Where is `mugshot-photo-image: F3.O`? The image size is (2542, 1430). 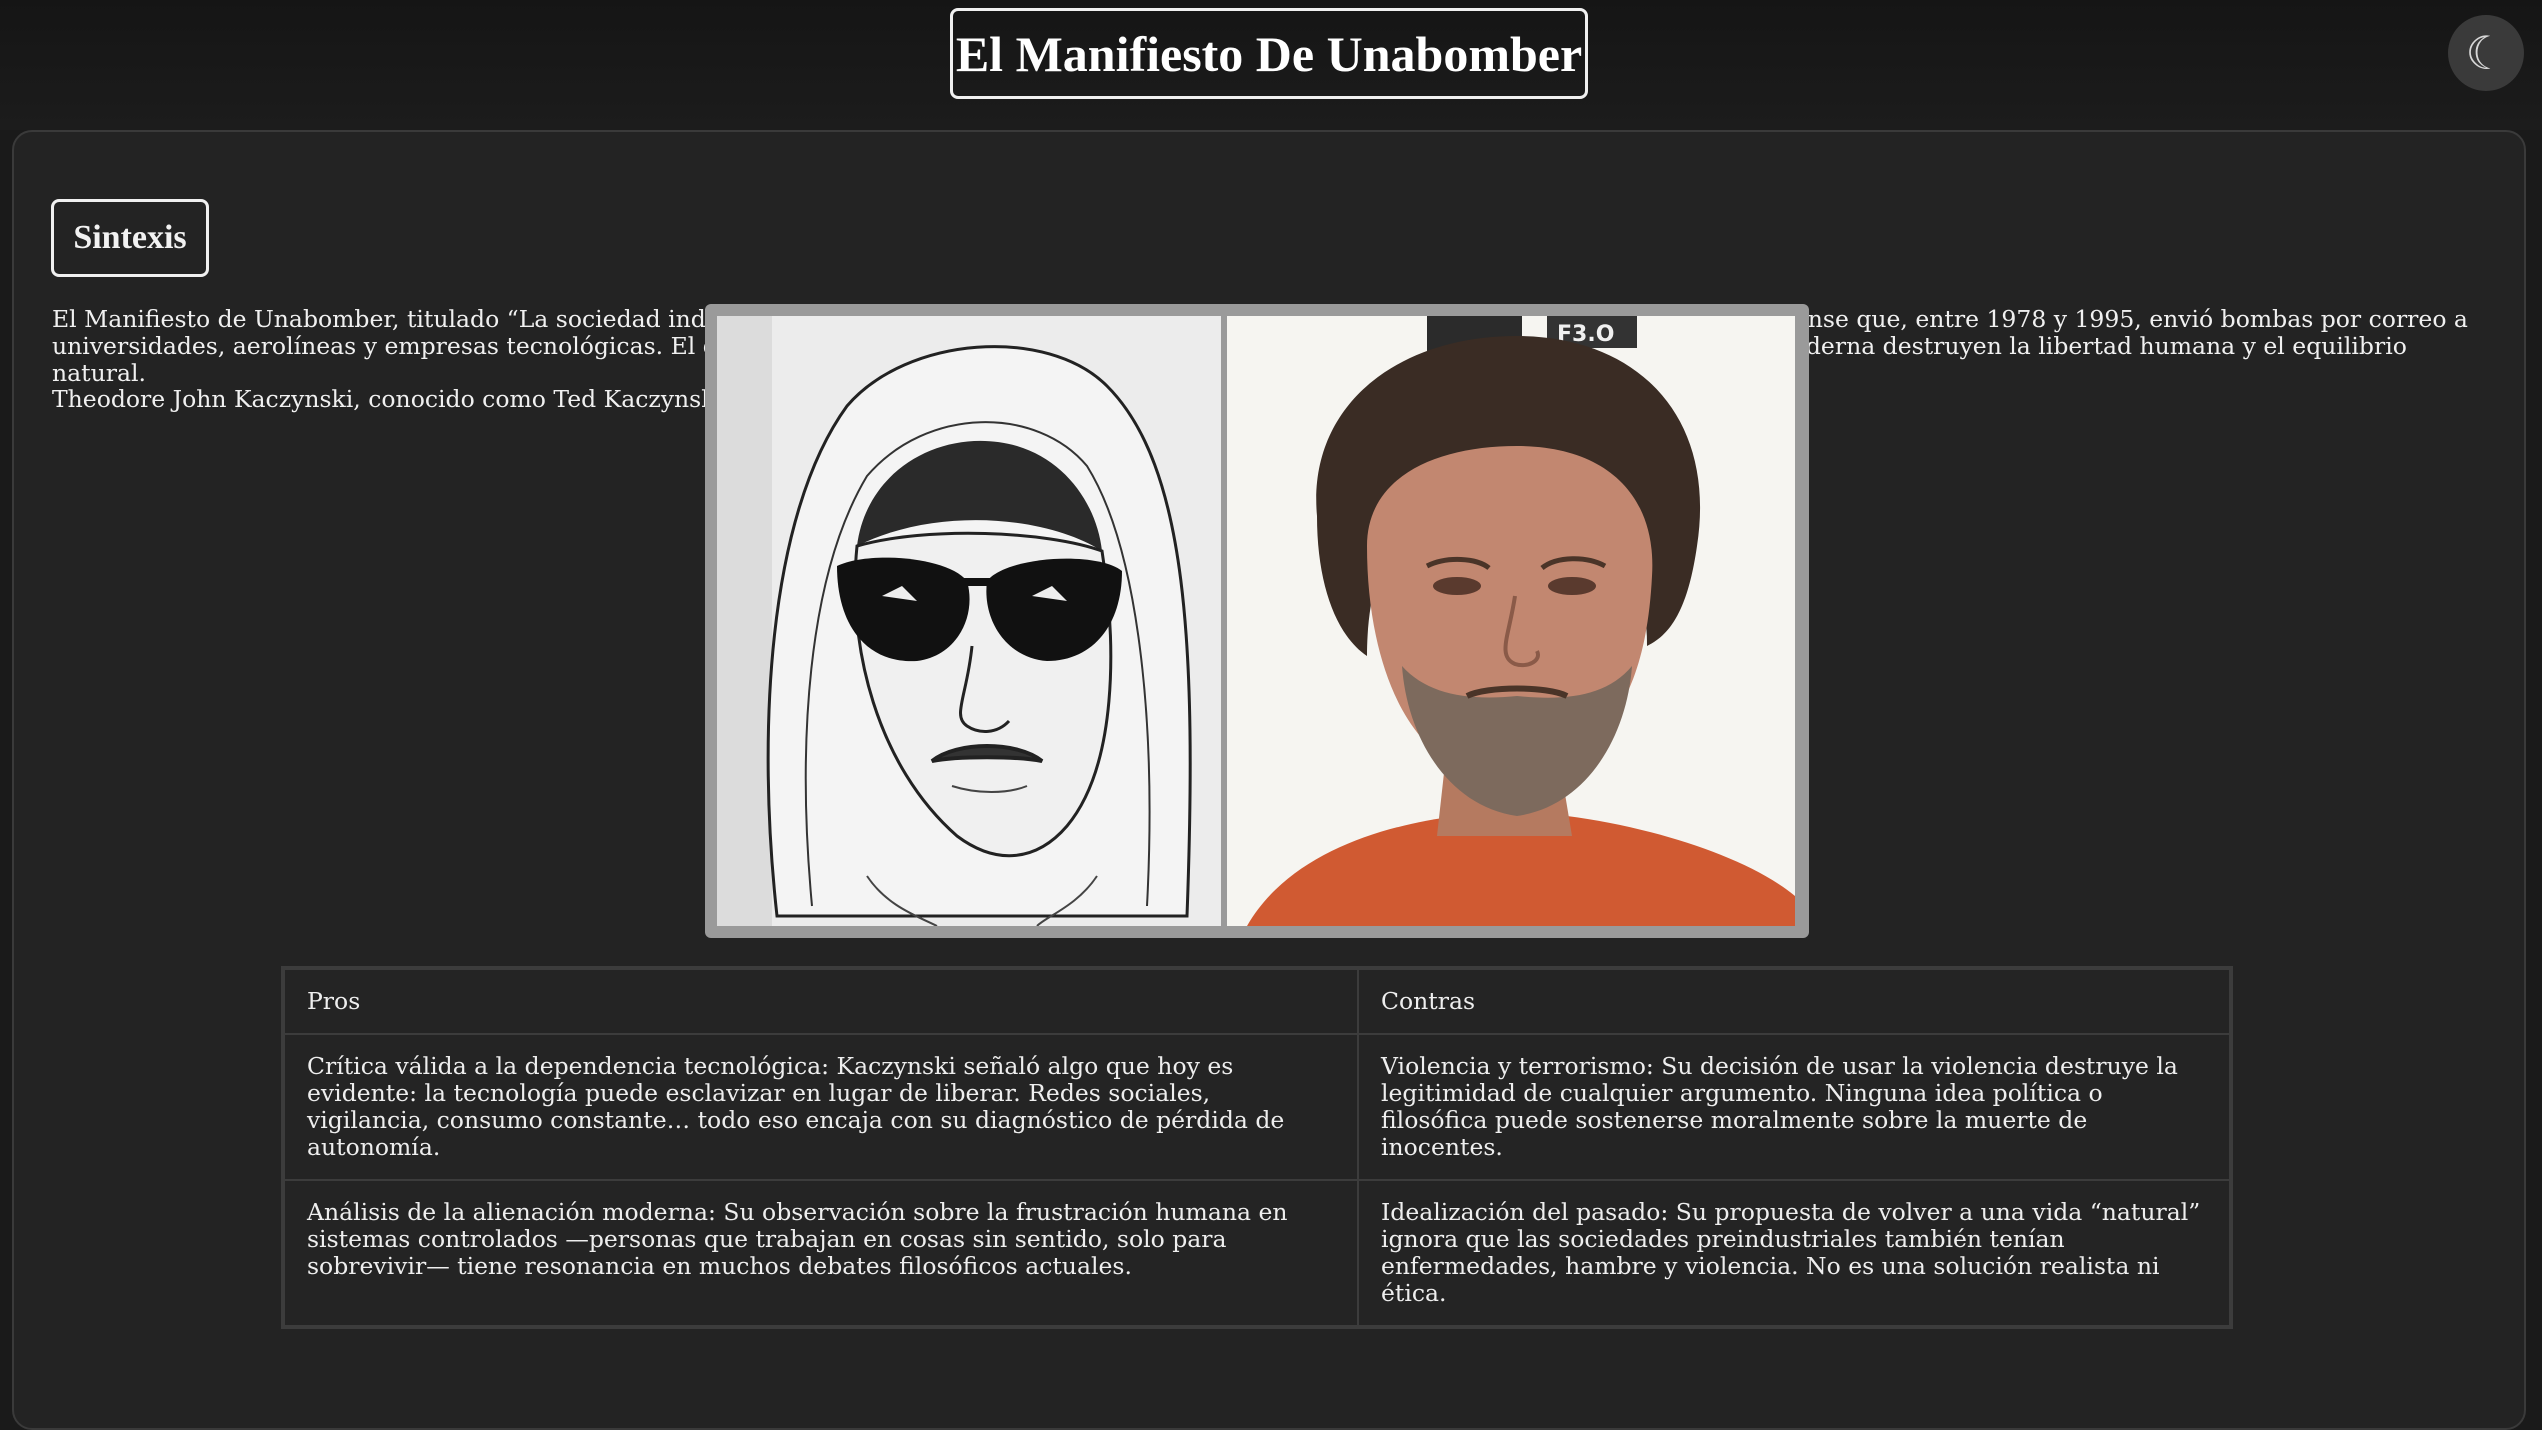 mugshot-photo-image: F3.O is located at coordinates (1511, 621).